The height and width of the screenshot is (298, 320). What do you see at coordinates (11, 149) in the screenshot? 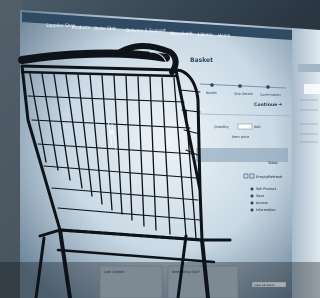
I see `left-wall` at bounding box center [11, 149].